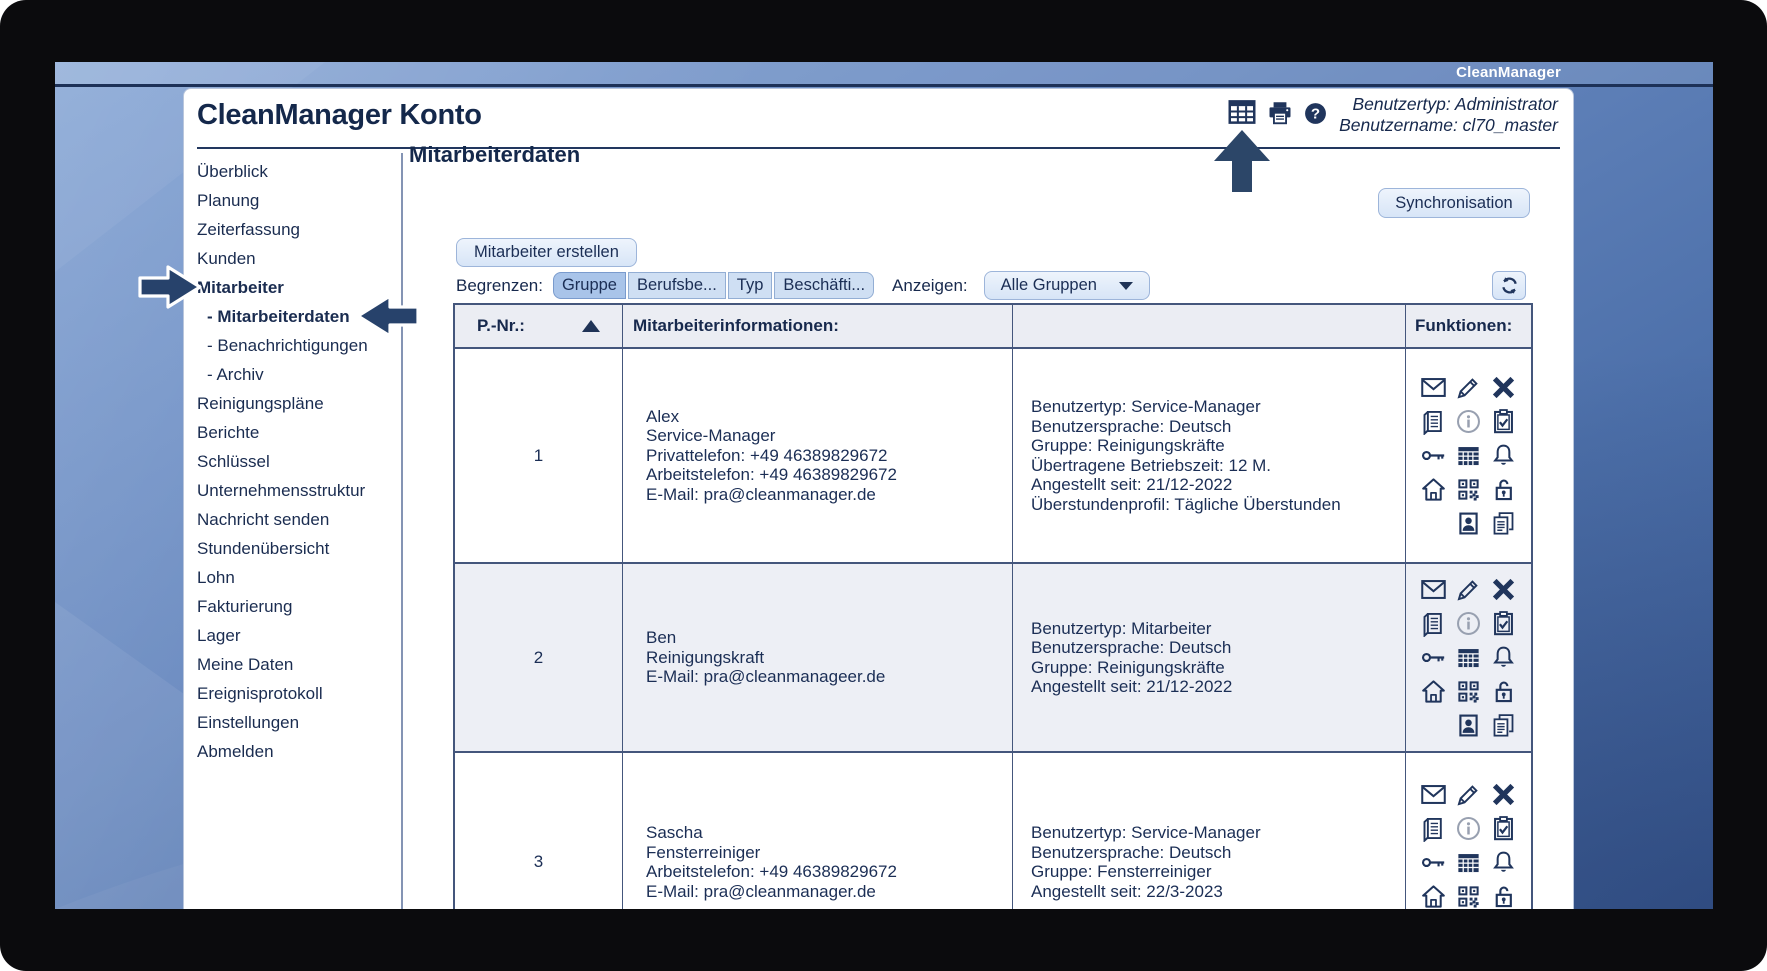 The height and width of the screenshot is (971, 1767). What do you see at coordinates (299, 577) in the screenshot?
I see `sidebar-item-lohn: Lohn` at bounding box center [299, 577].